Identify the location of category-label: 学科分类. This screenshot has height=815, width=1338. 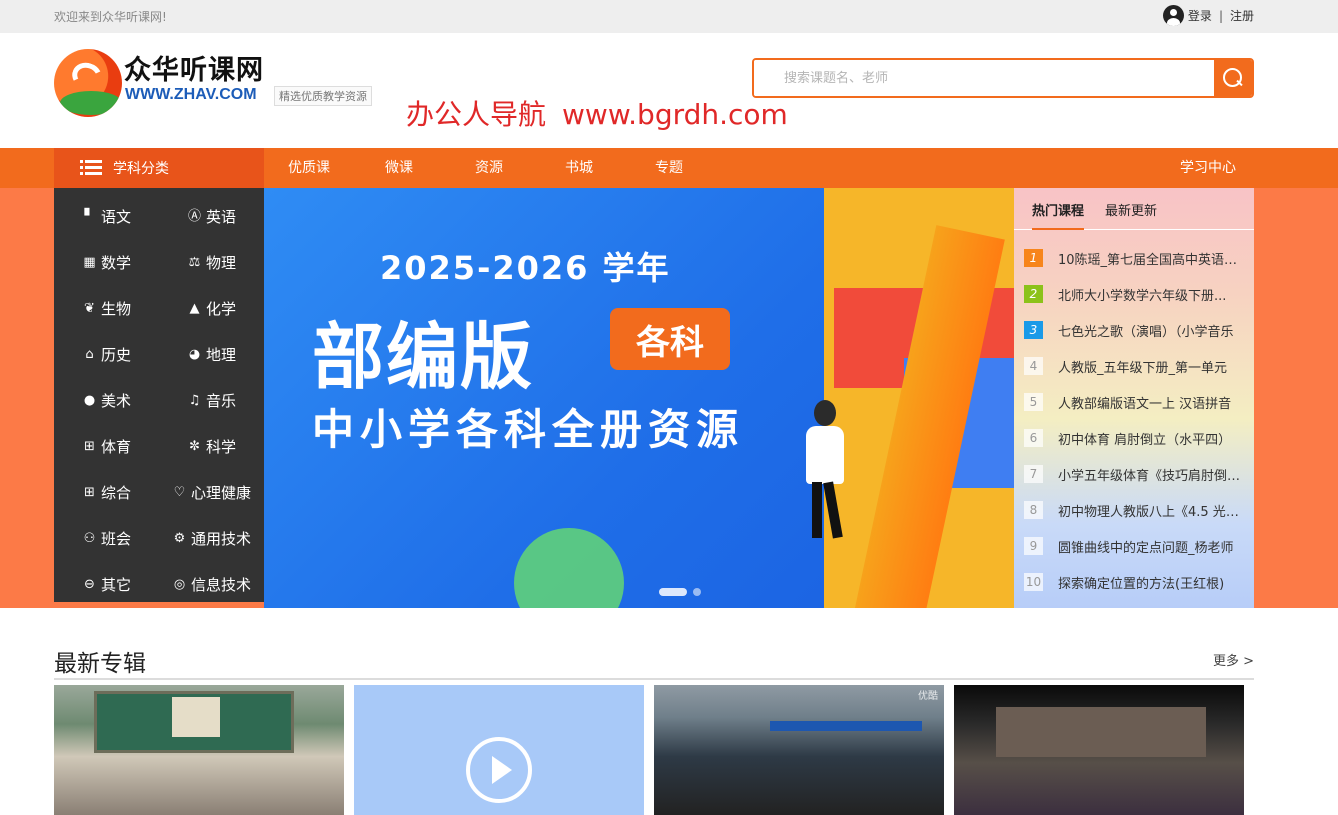
(141, 169).